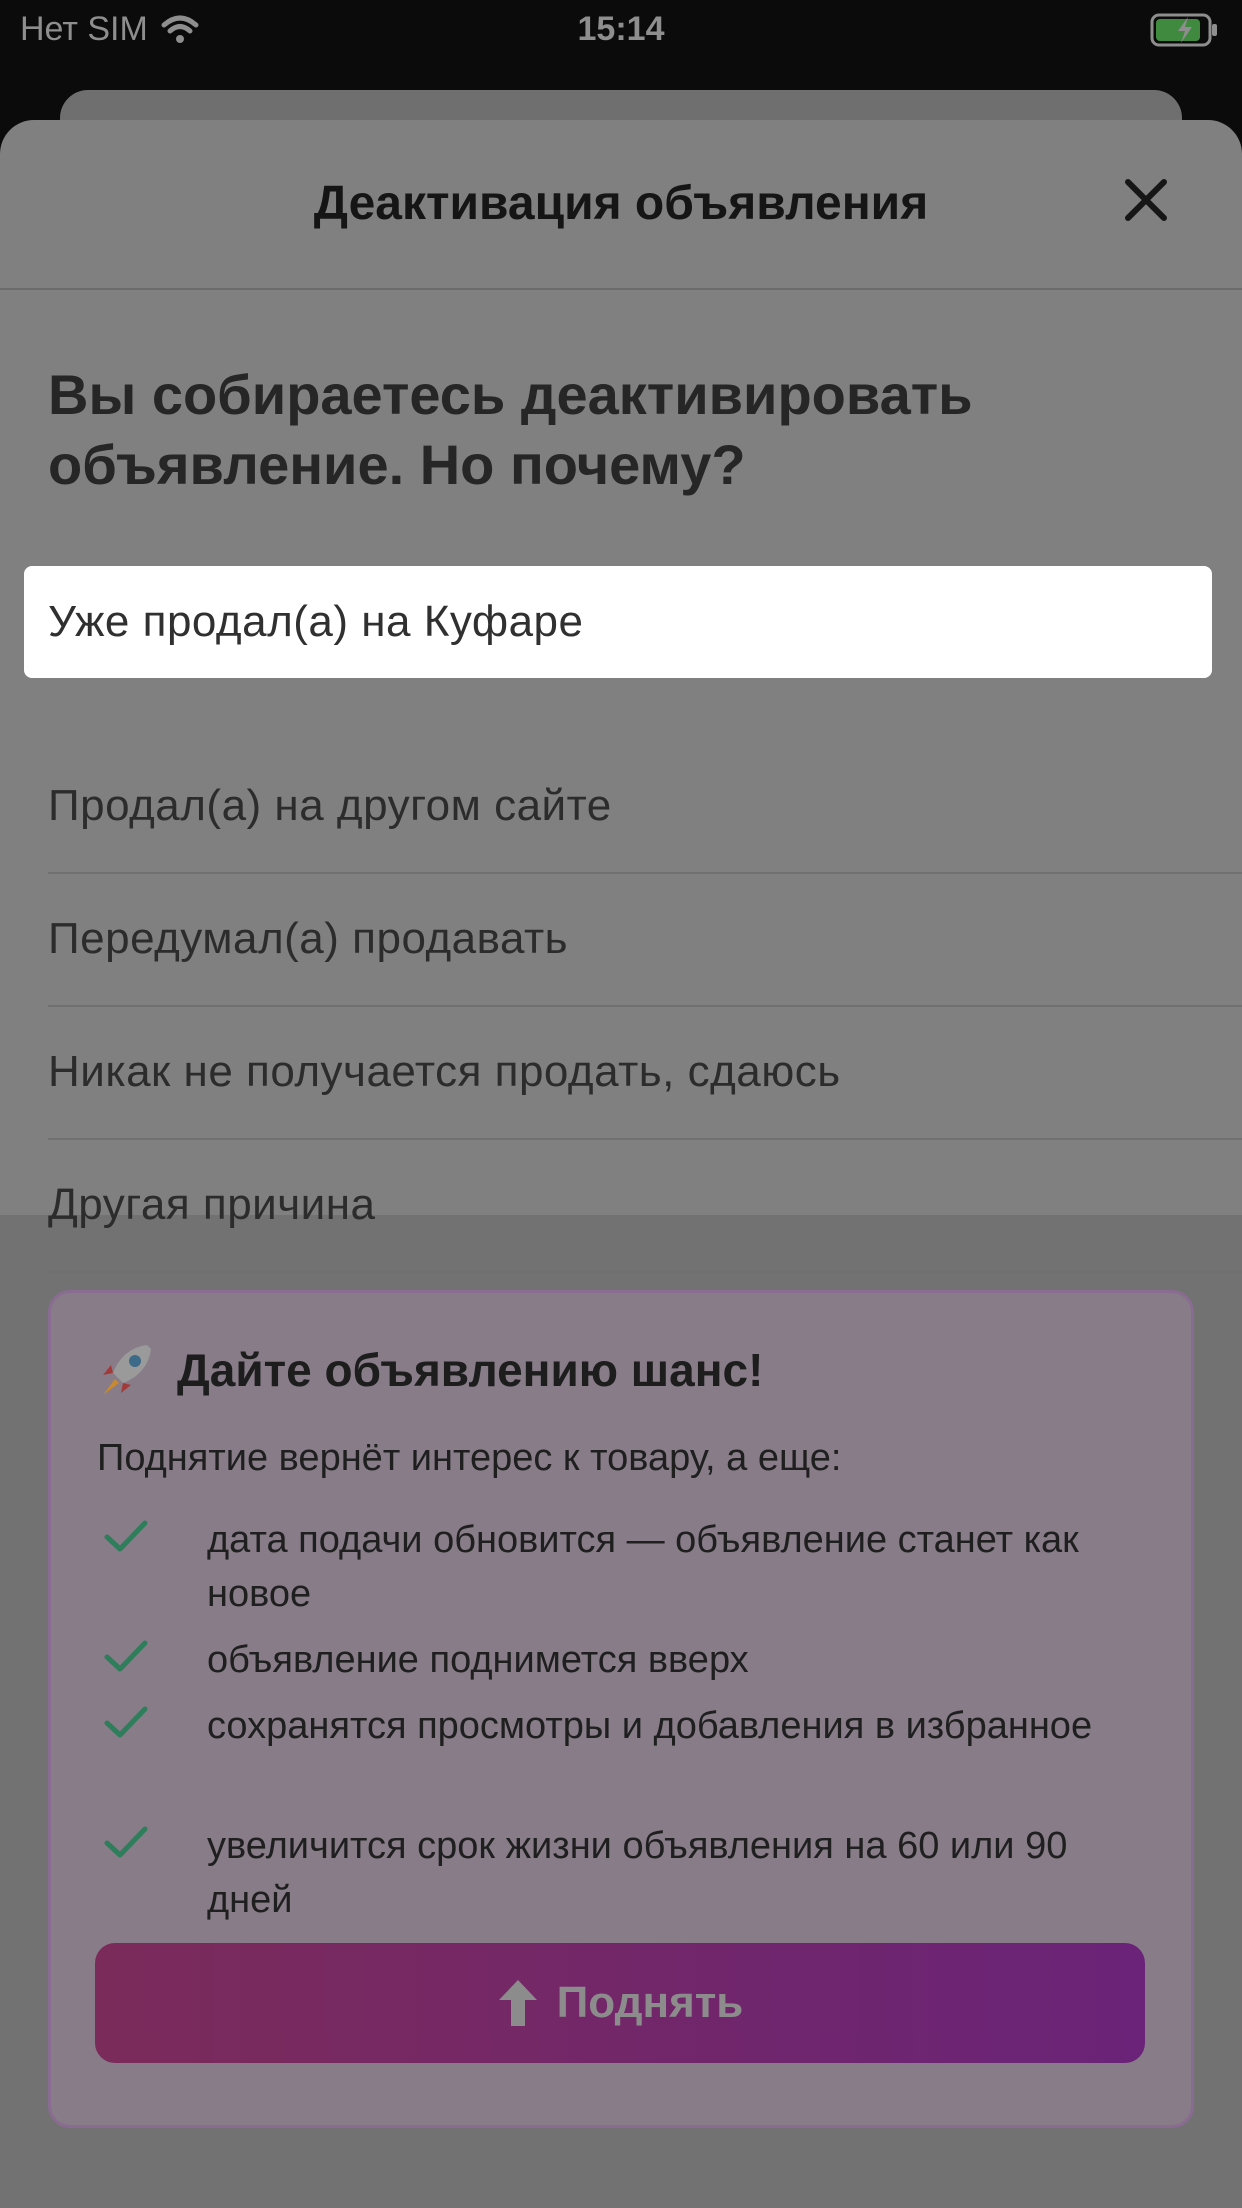 This screenshot has width=1242, height=2208. Describe the element at coordinates (517, 2003) in the screenshot. I see `arrow-up-icon` at that location.